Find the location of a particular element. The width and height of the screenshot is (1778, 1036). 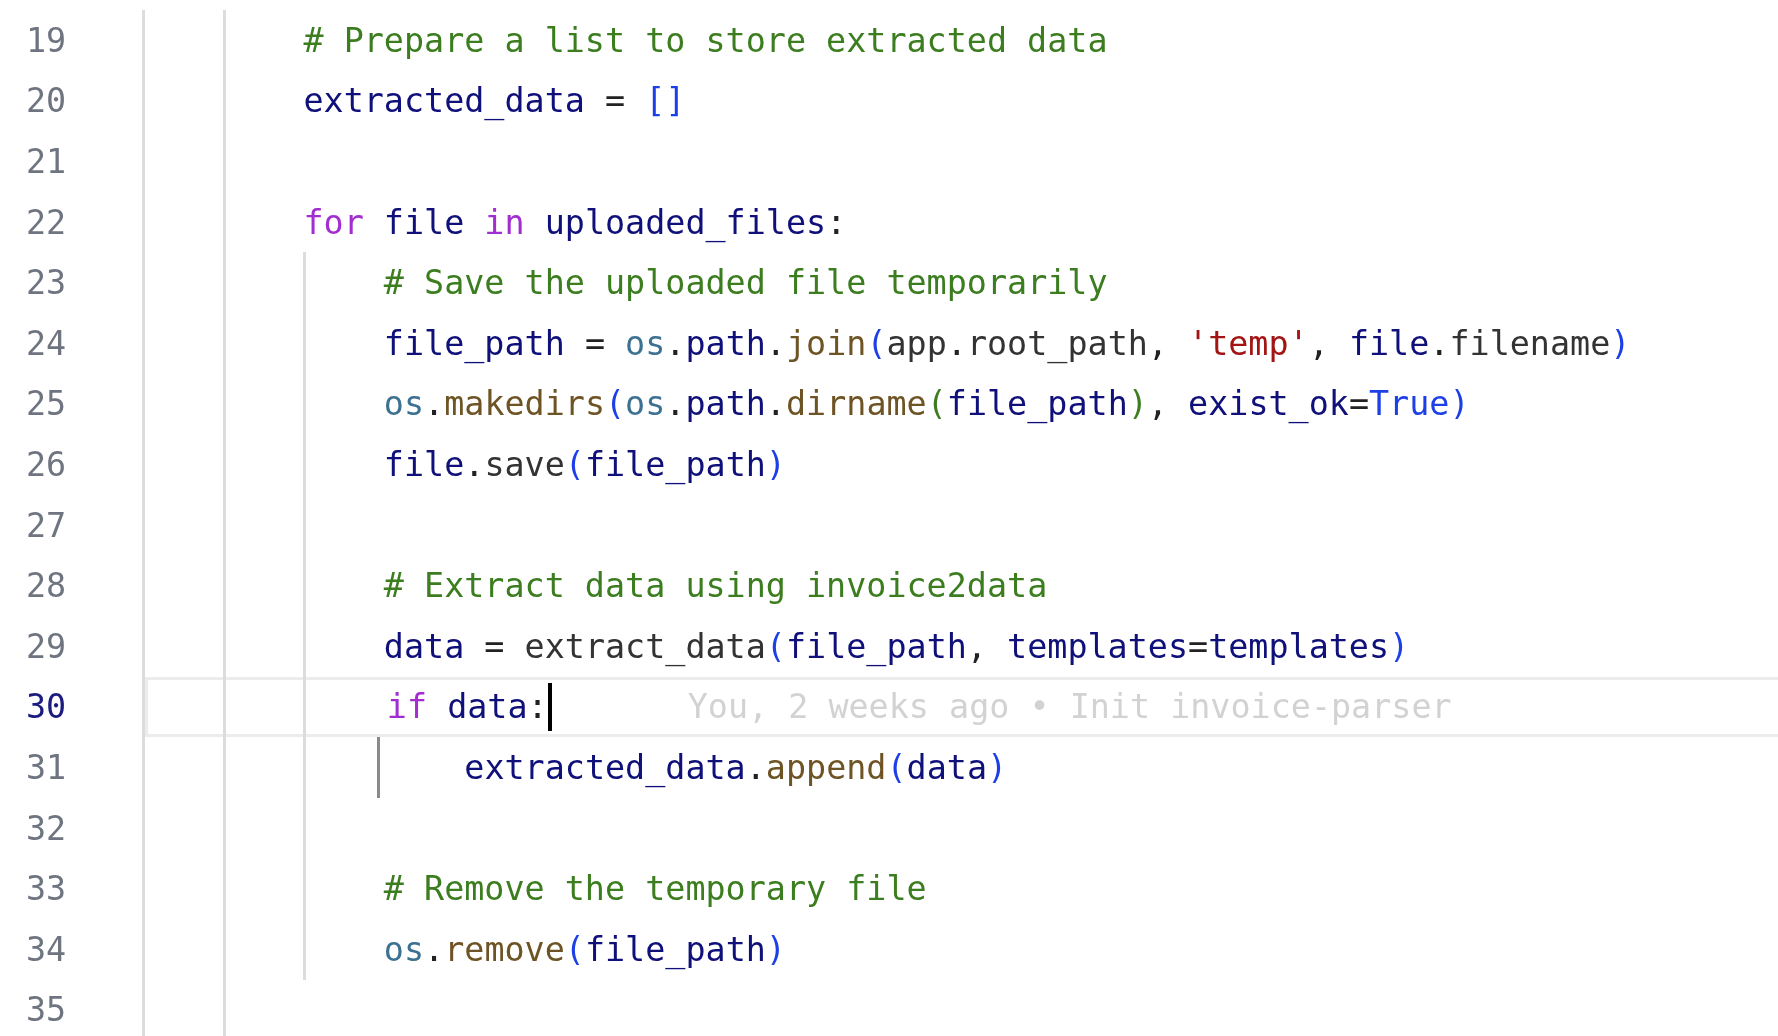

line-number: 35 is located at coordinates (46, 1010).